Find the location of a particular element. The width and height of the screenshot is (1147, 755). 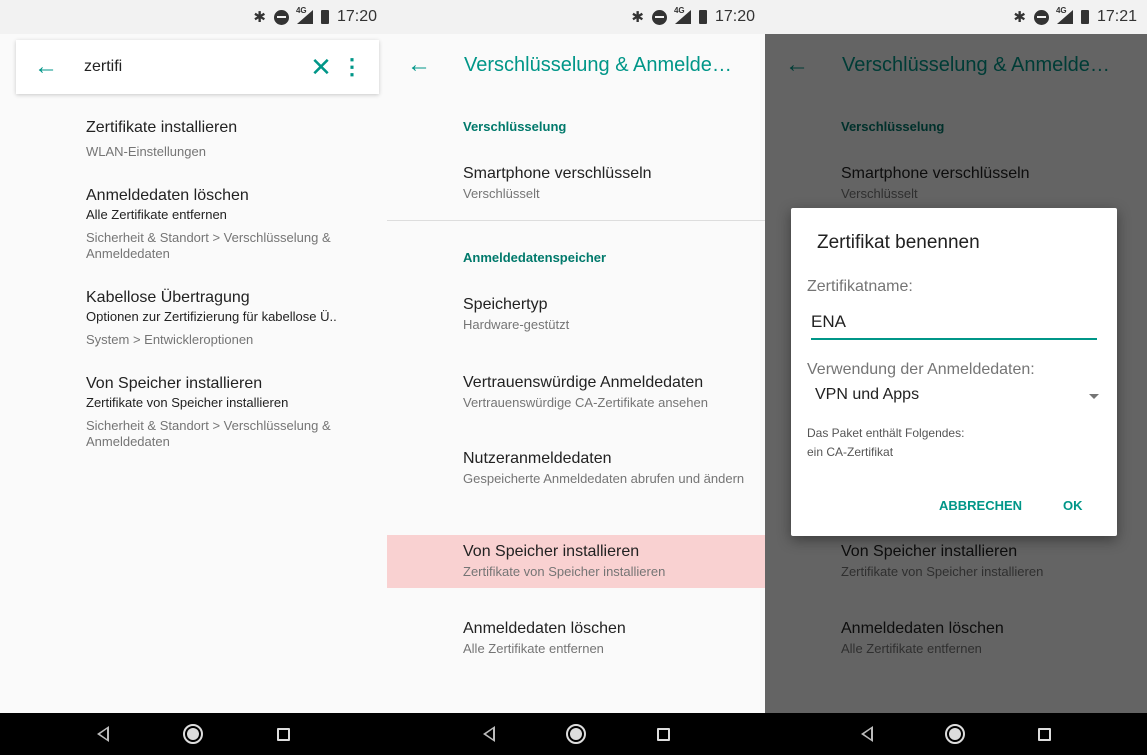

search-bar: ← zertifi ✕ ⋮ is located at coordinates (197, 67).